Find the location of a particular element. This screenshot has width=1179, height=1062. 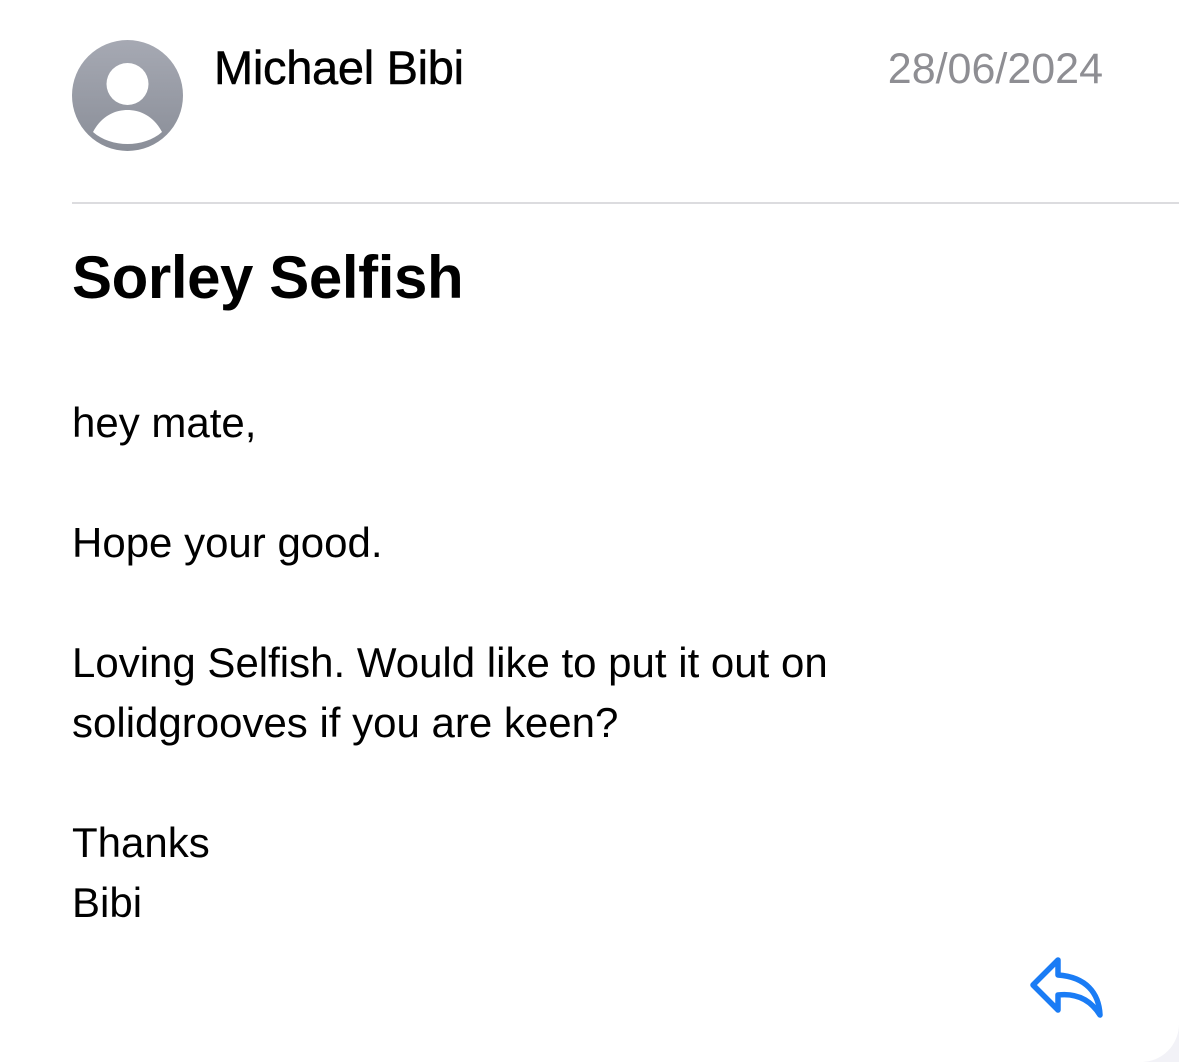

reply-button is located at coordinates (1067, 988).